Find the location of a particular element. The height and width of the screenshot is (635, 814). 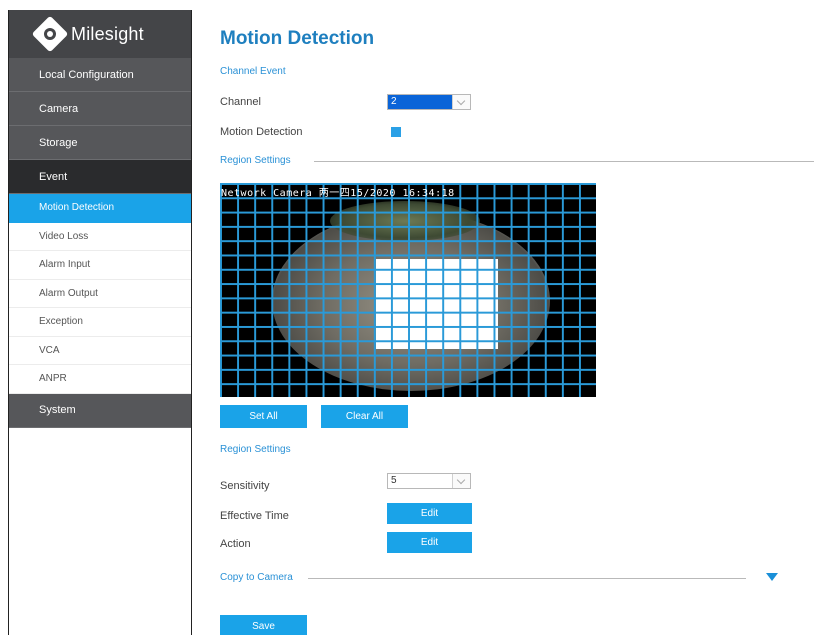

motion-detection-label: Motion Detection is located at coordinates (261, 132).